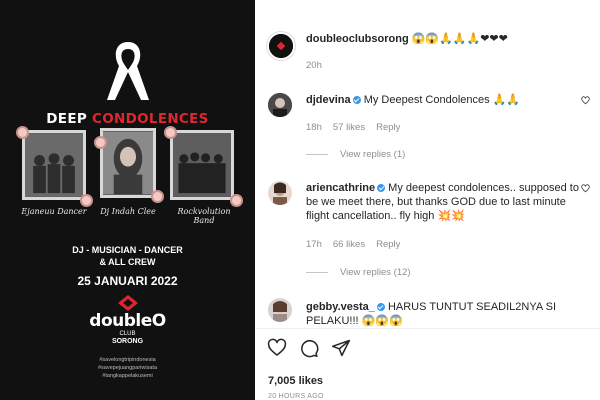  I want to click on comment-meta: 18h 57 likes Reply, so click(353, 127).